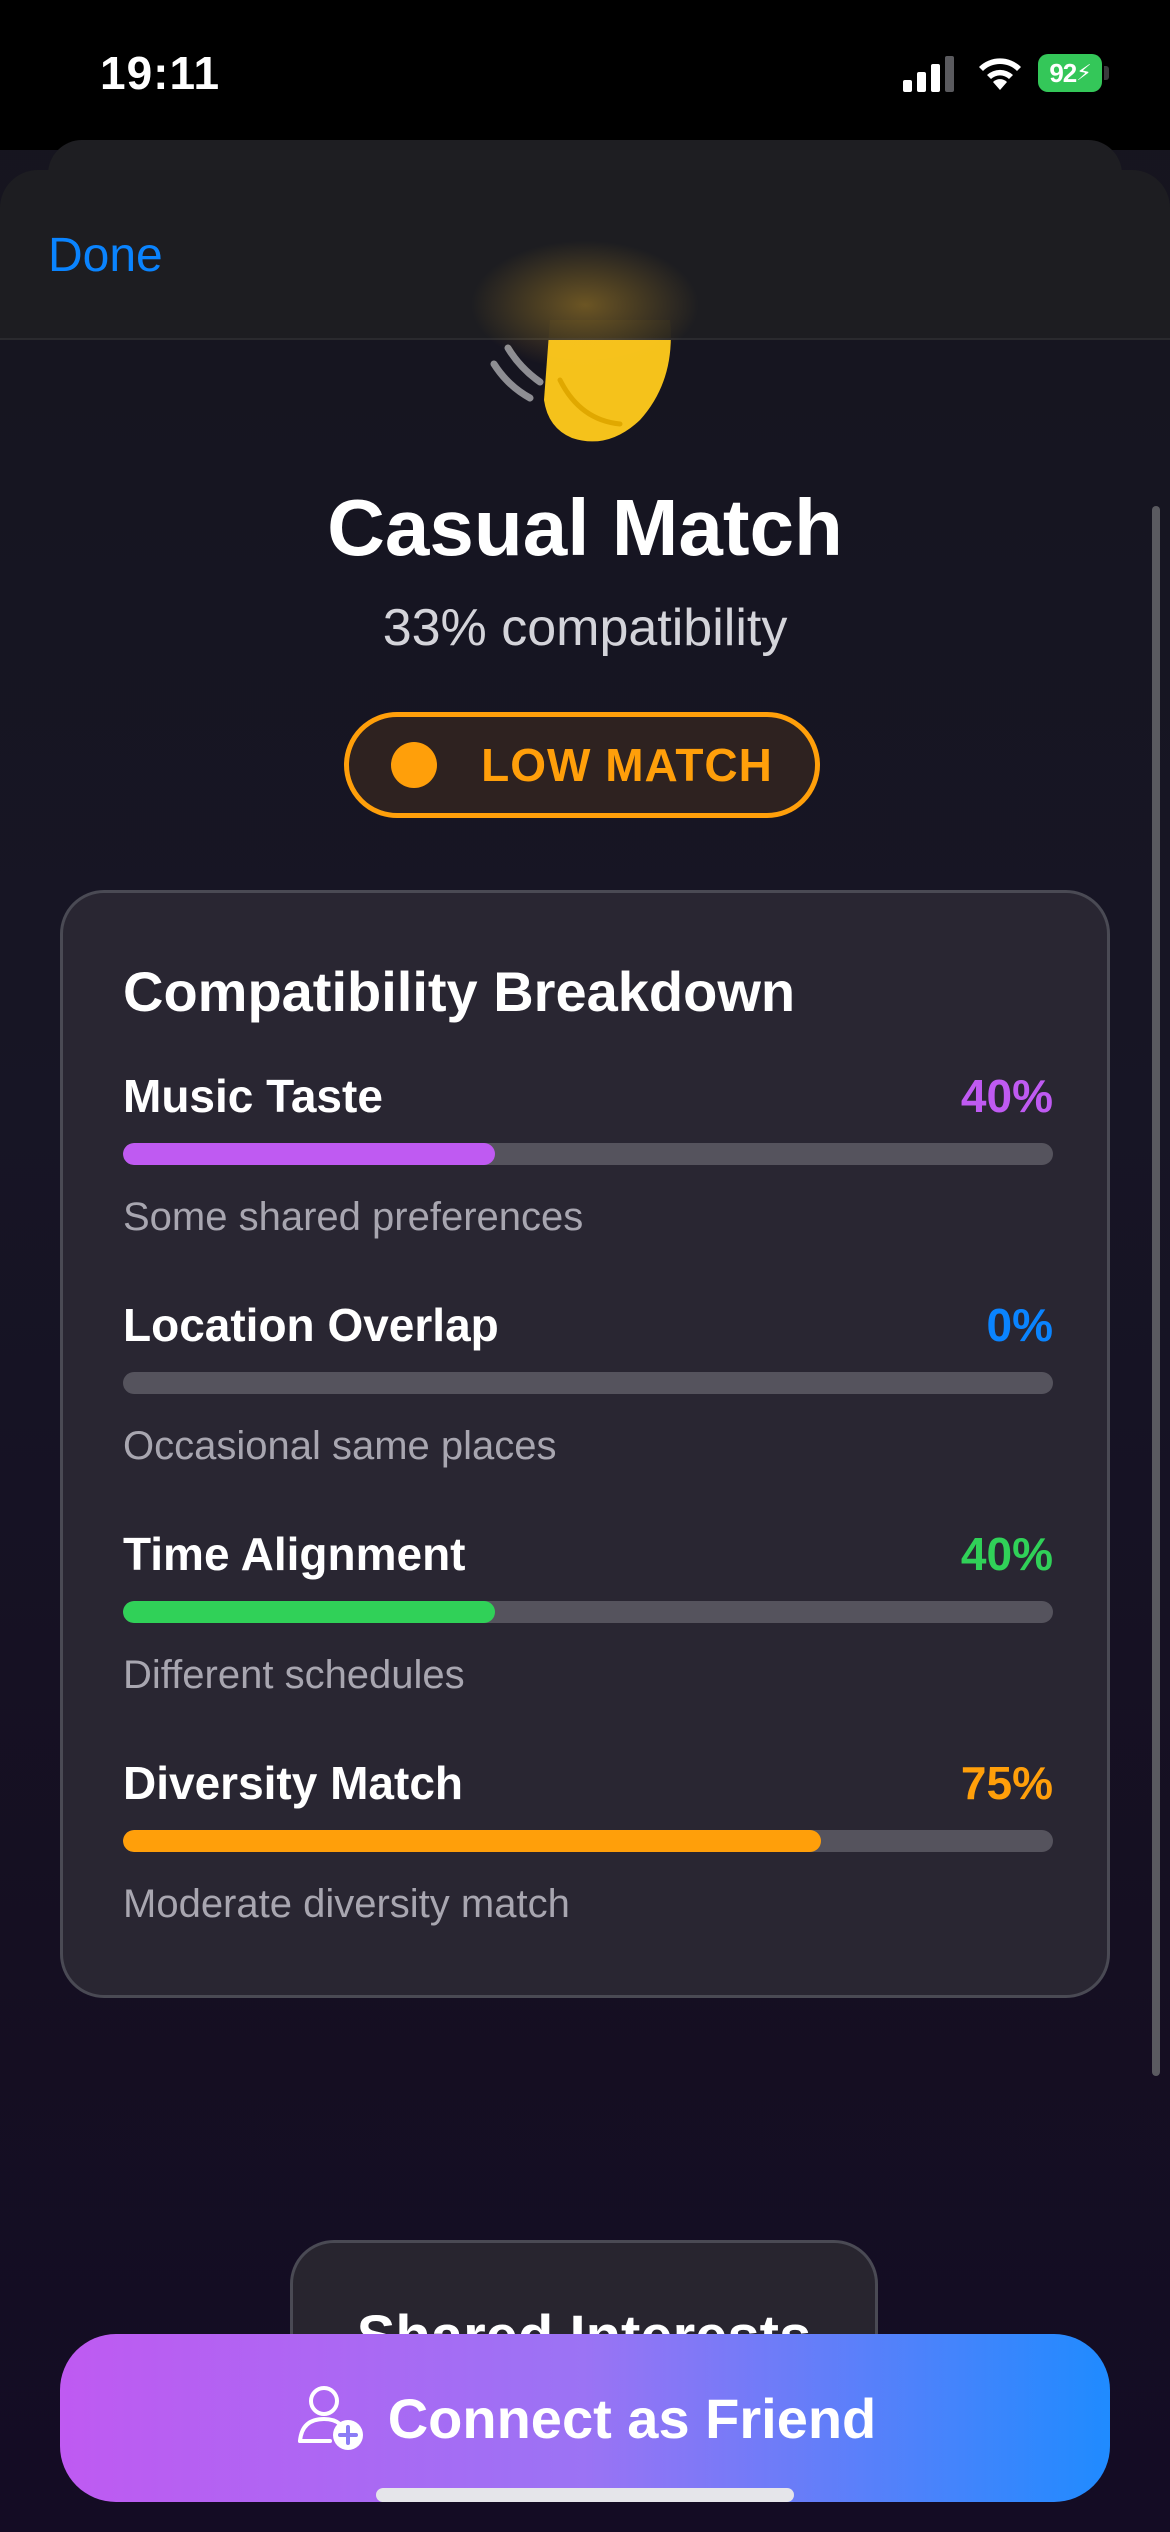  I want to click on metric-value: 0%, so click(1019, 1325).